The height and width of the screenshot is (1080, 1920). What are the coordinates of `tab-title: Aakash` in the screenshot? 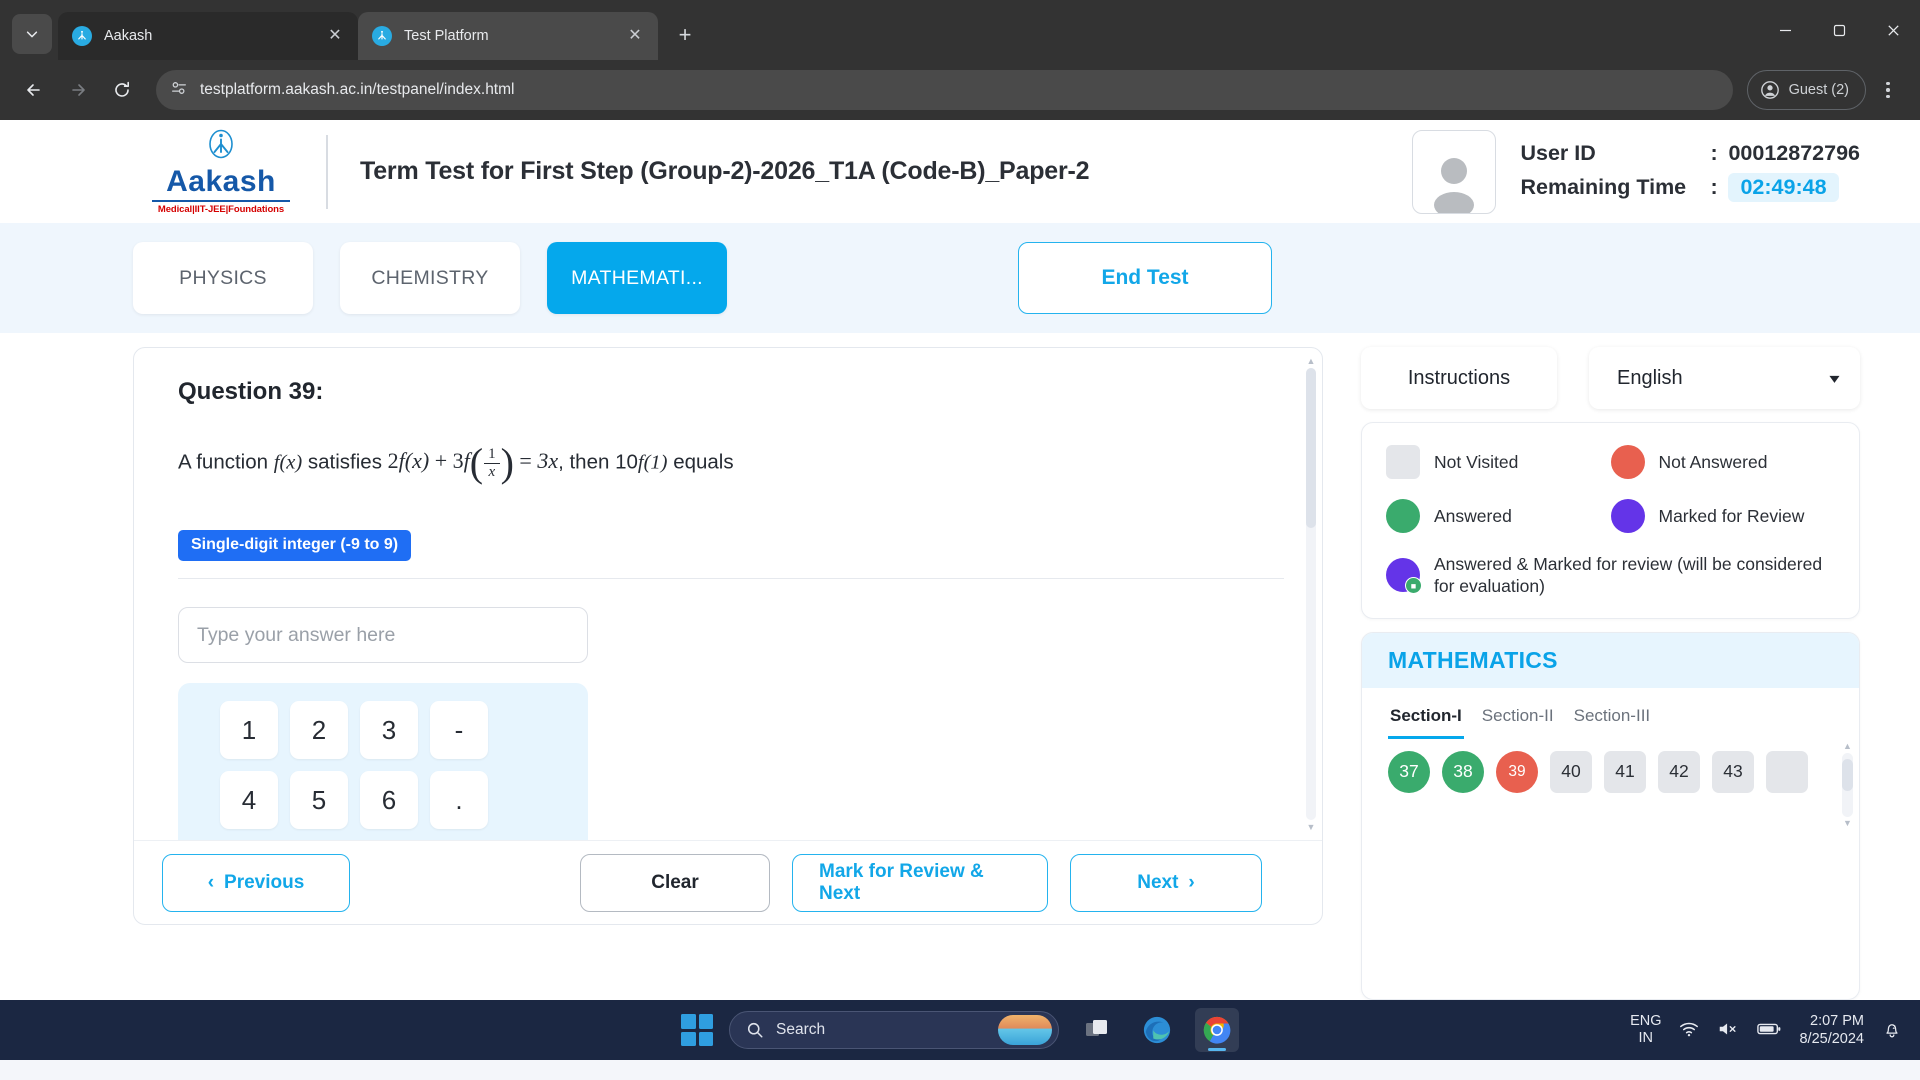 It's located at (128, 36).